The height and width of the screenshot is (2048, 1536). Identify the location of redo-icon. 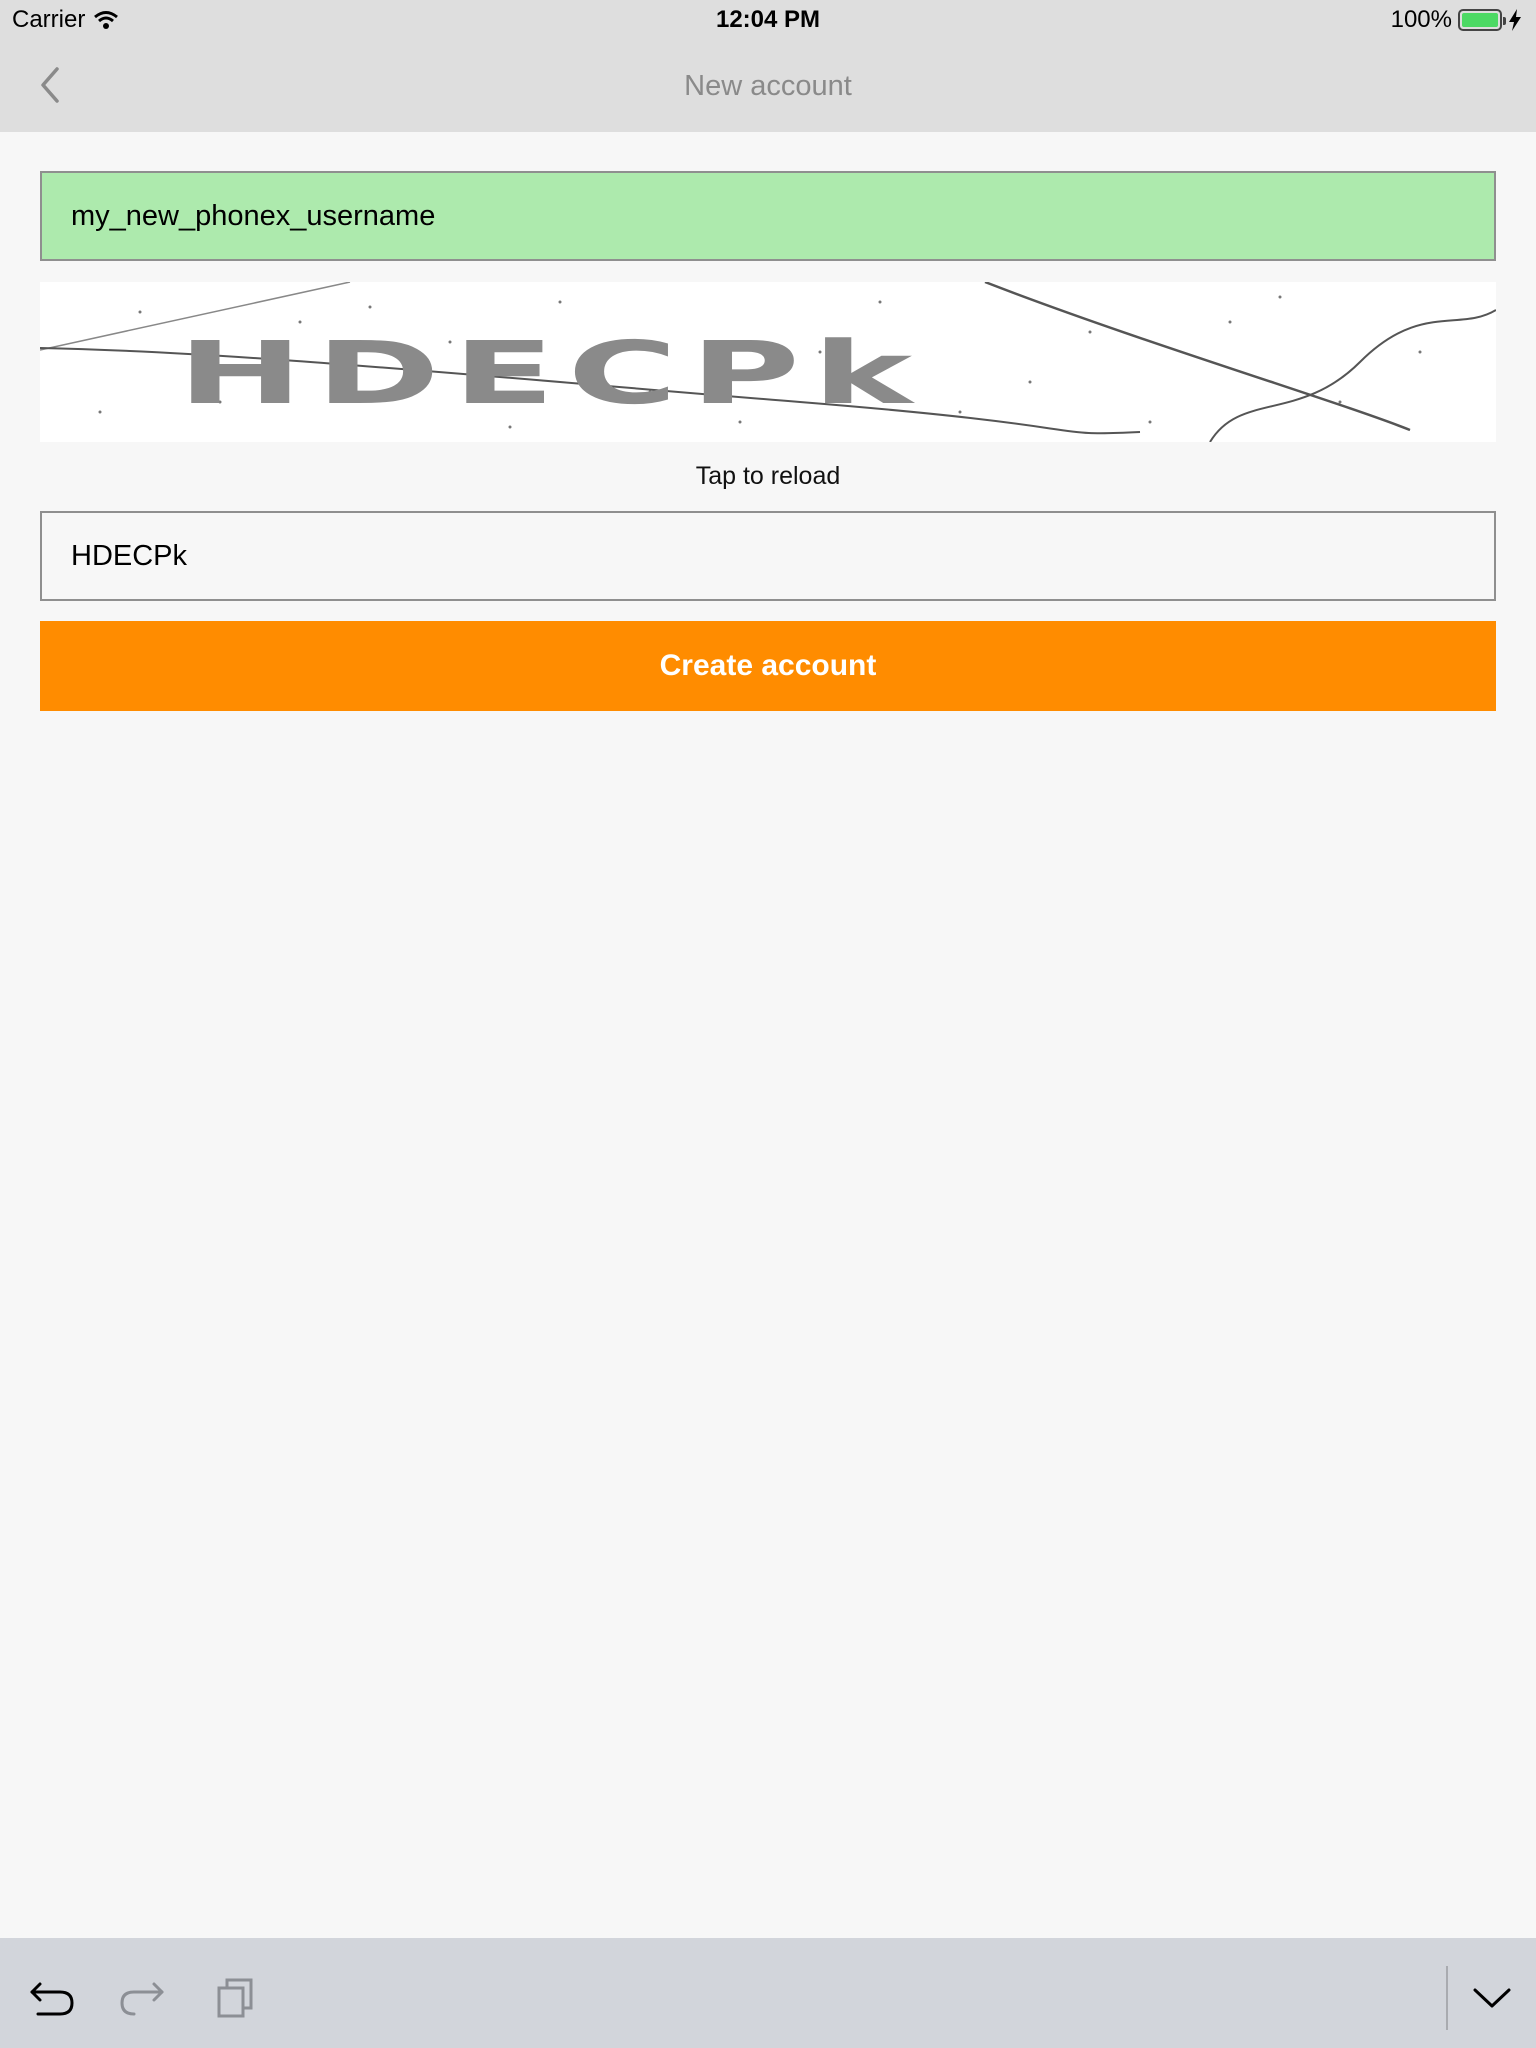
(142, 1999).